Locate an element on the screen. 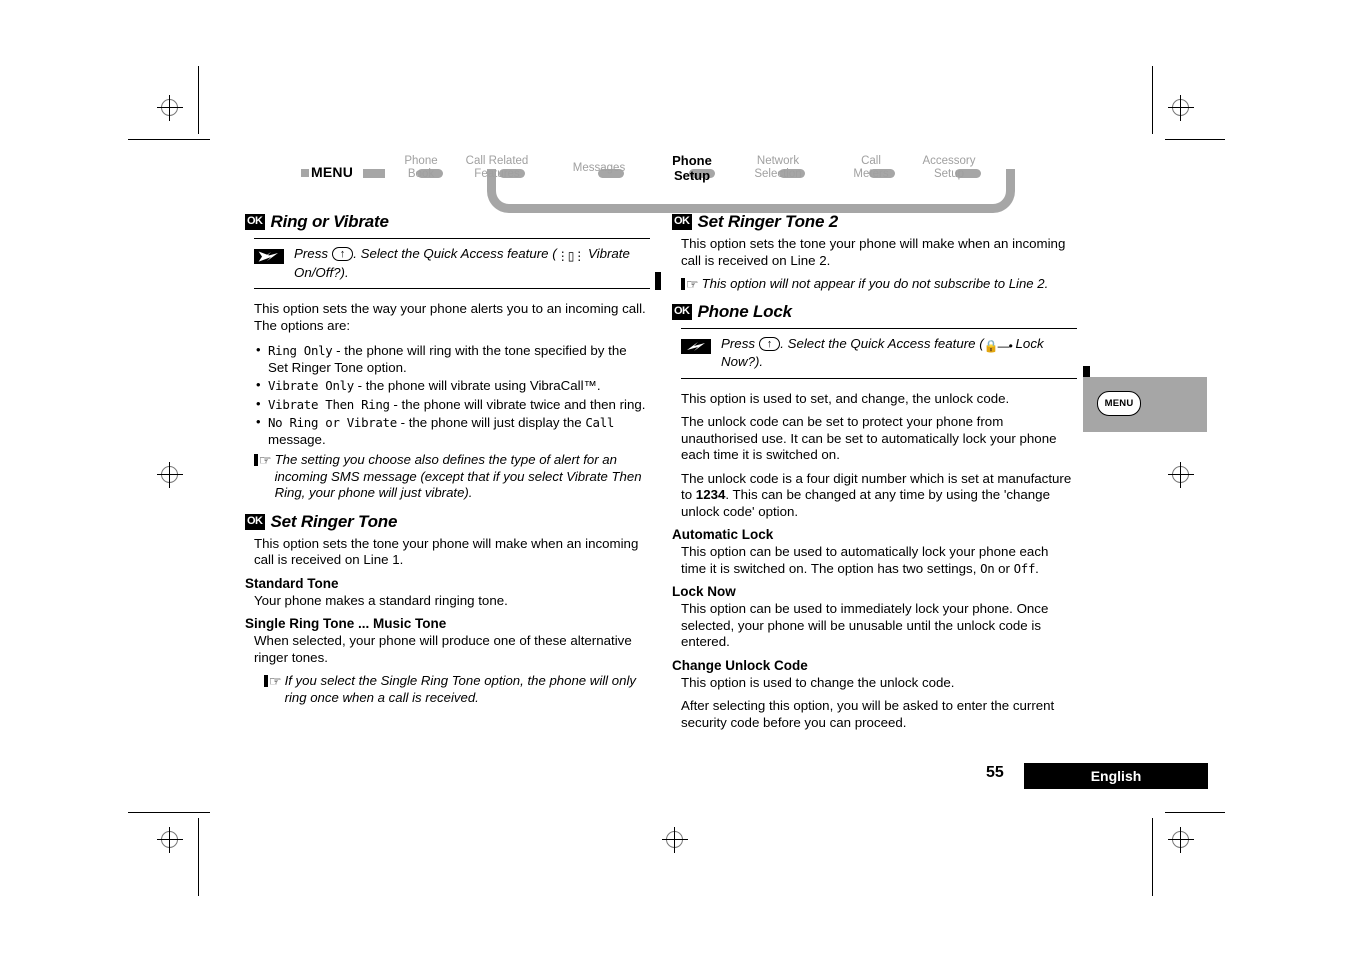  registration-mark-bottom-left is located at coordinates (170, 840).